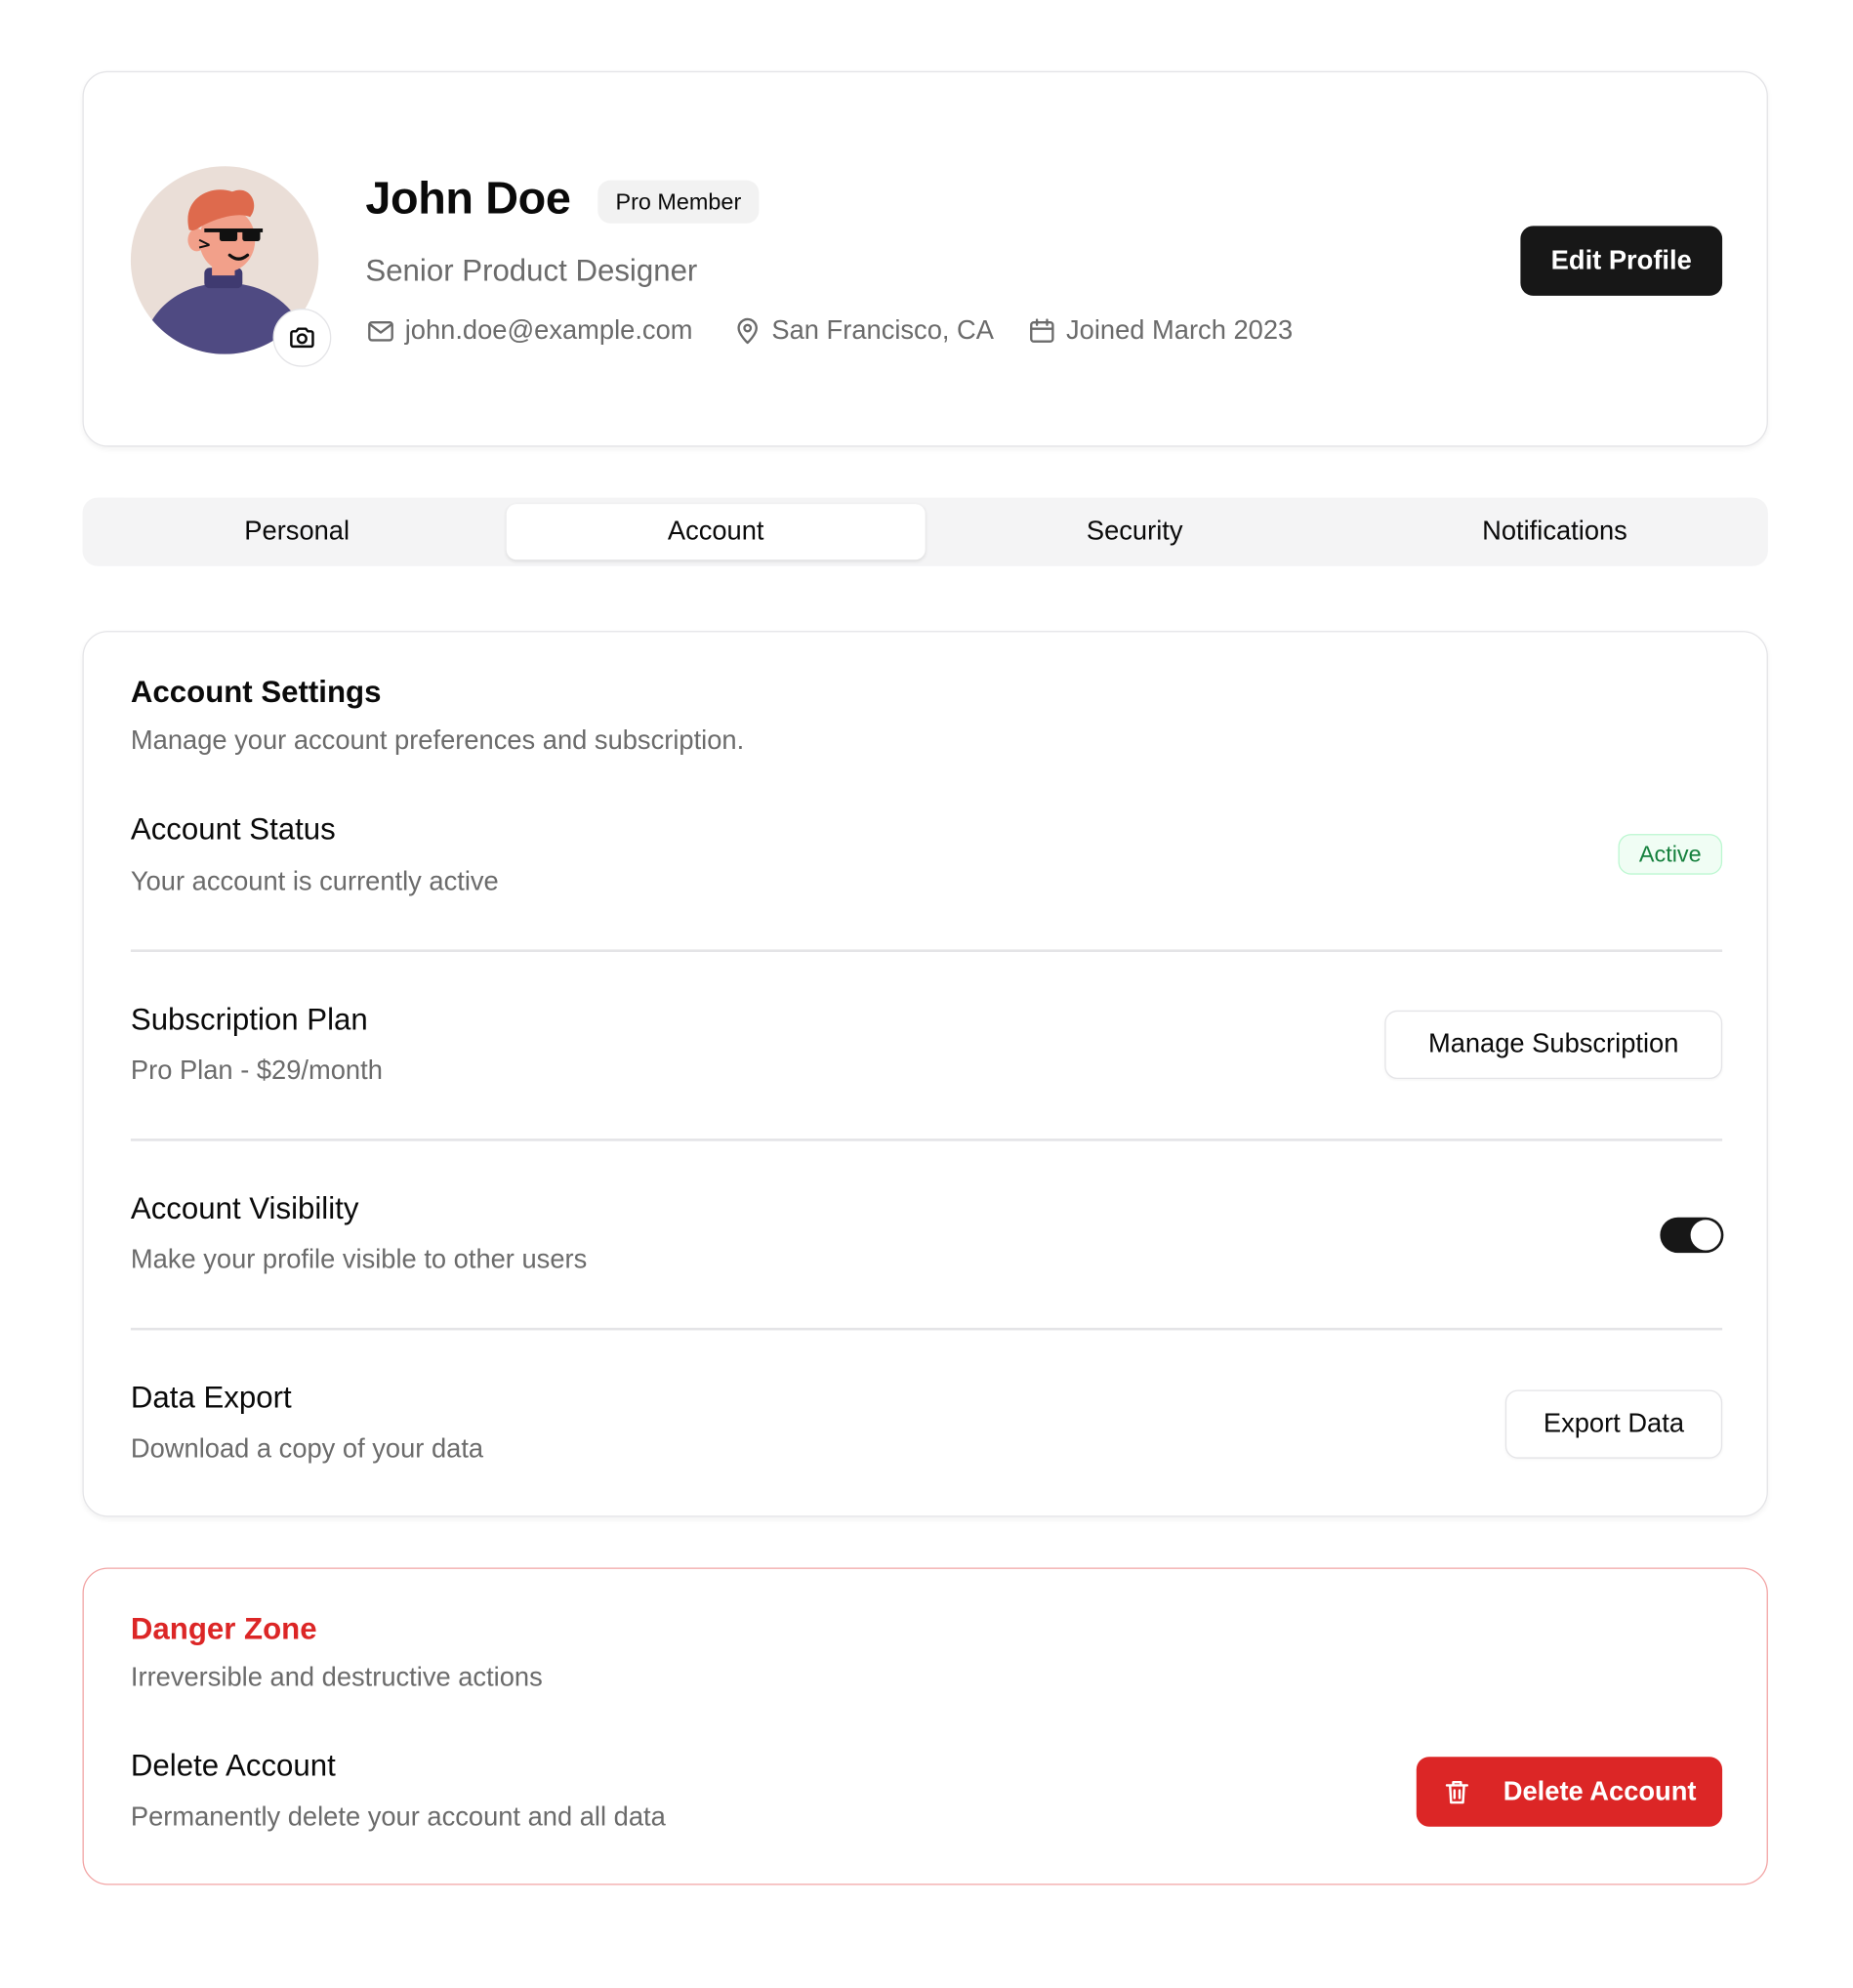  Describe the element at coordinates (1553, 1044) in the screenshot. I see `manage-subscription-button: Manage Subscription` at that location.